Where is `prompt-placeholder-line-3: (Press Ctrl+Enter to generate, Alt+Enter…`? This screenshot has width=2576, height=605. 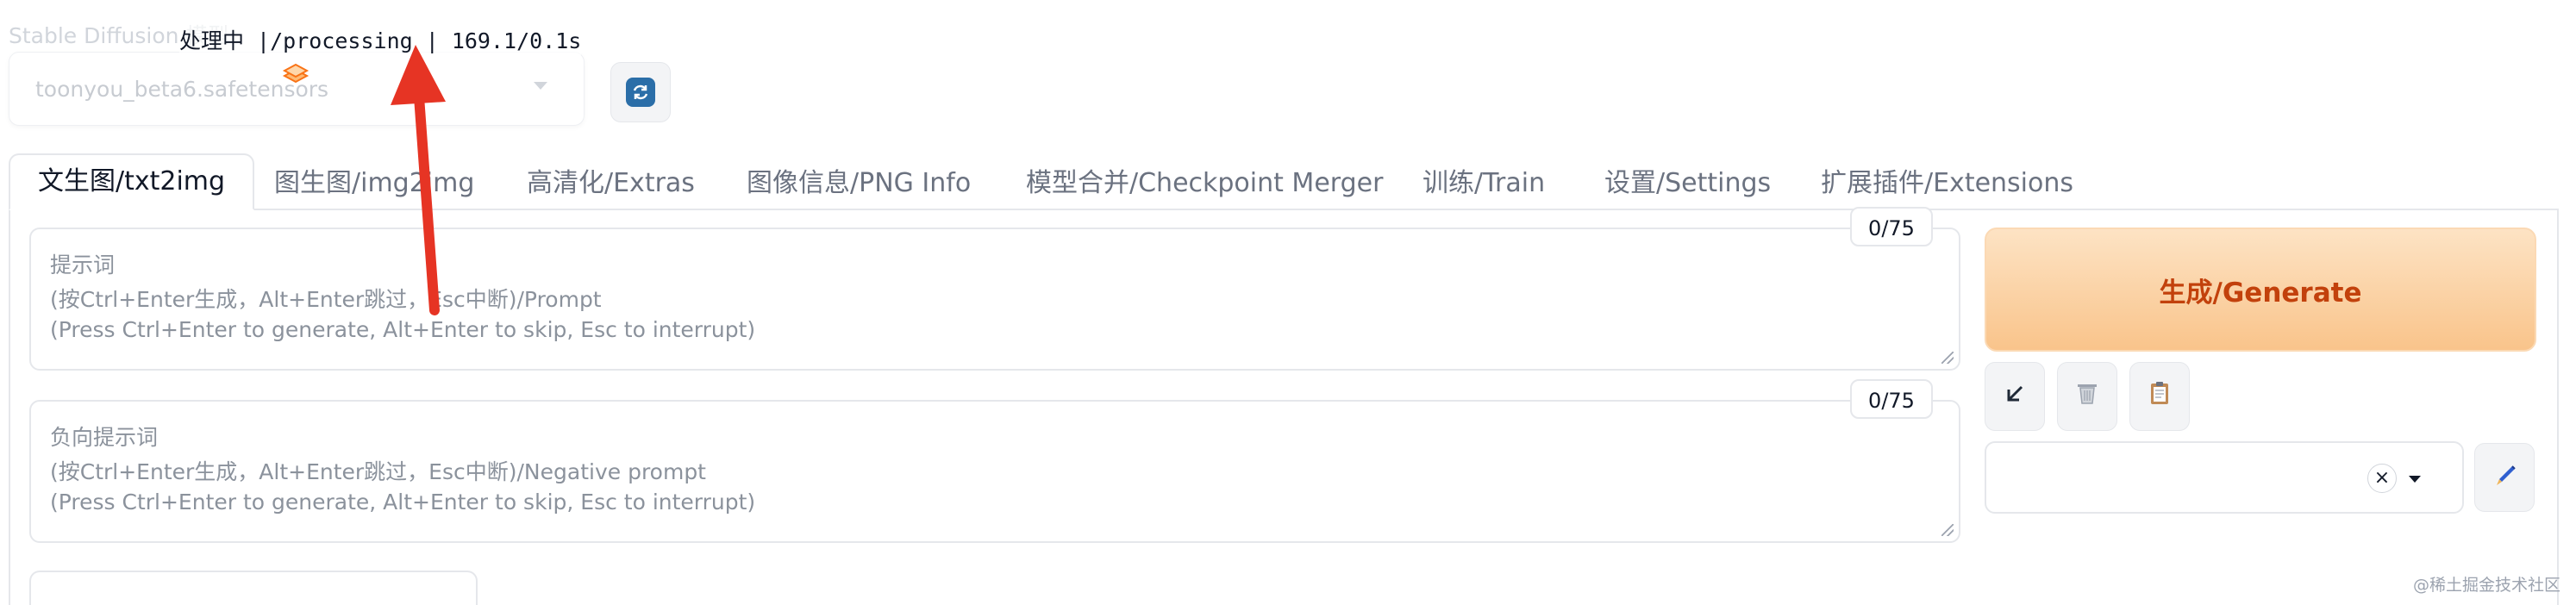
prompt-placeholder-line-3: (Press Ctrl+Enter to generate, Alt+Enter… is located at coordinates (403, 329).